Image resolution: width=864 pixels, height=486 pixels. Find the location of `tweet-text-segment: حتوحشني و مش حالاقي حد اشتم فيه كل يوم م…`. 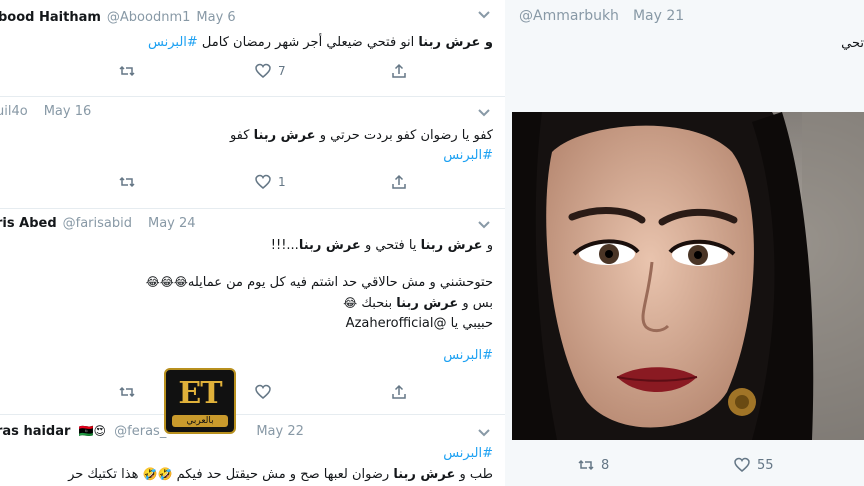

tweet-text-segment: حتوحشني و مش حالاقي حد اشتم فيه كل يوم م… is located at coordinates (340, 282).